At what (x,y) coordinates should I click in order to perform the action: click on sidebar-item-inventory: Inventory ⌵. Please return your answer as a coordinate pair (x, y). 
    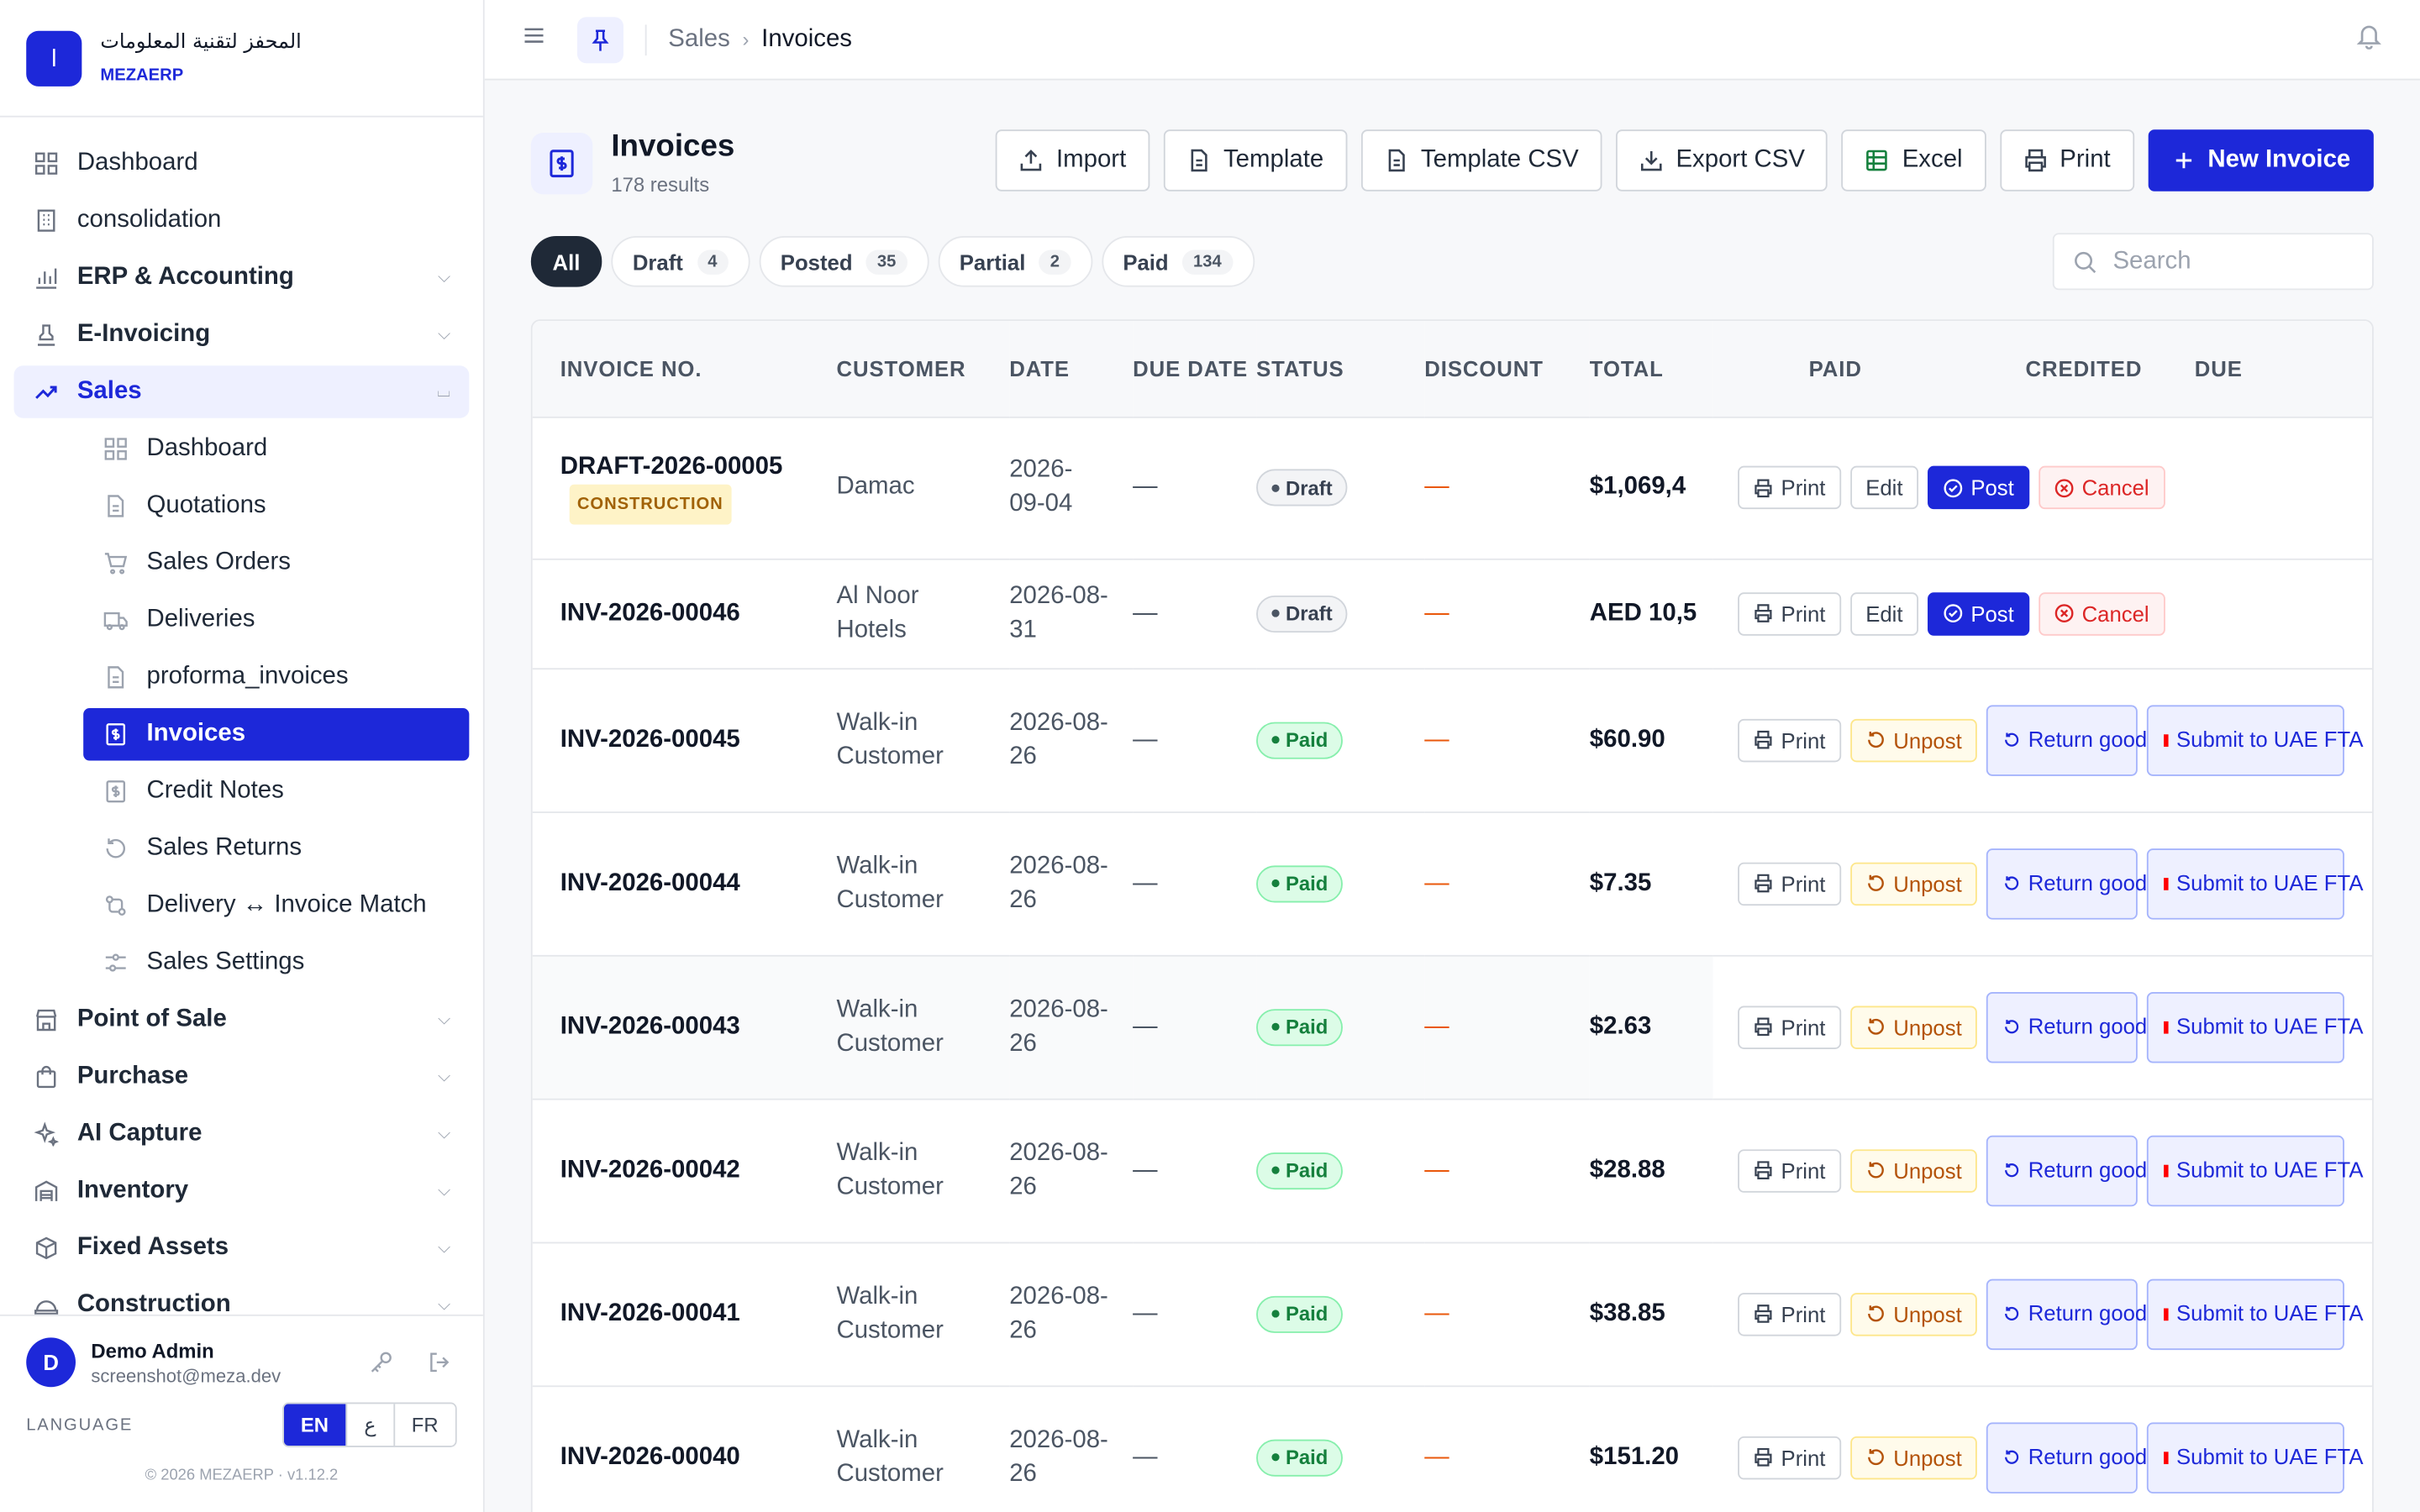
    Looking at the image, I should click on (242, 1191).